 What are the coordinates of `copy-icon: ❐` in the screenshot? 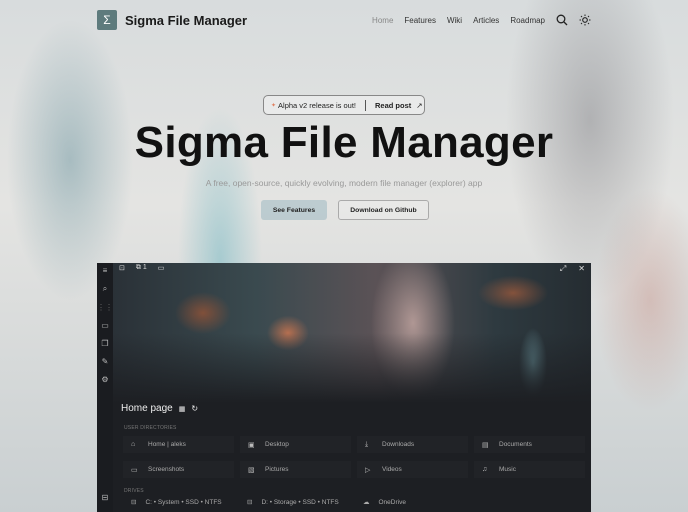 It's located at (104, 343).